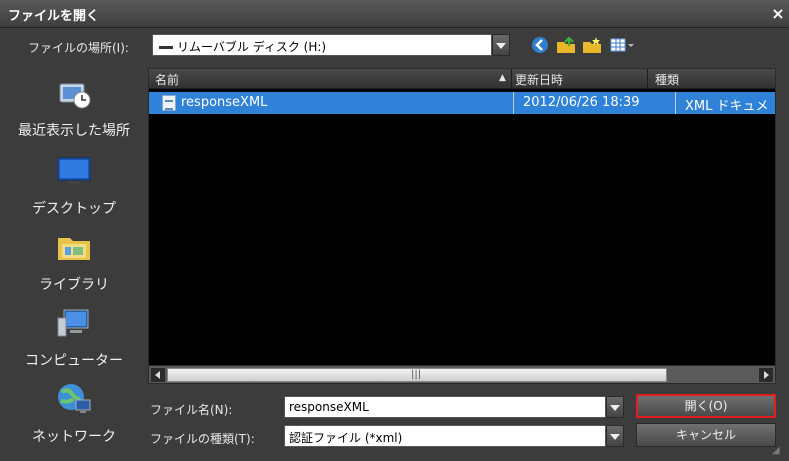  I want to click on arrow-left-icon, so click(157, 375).